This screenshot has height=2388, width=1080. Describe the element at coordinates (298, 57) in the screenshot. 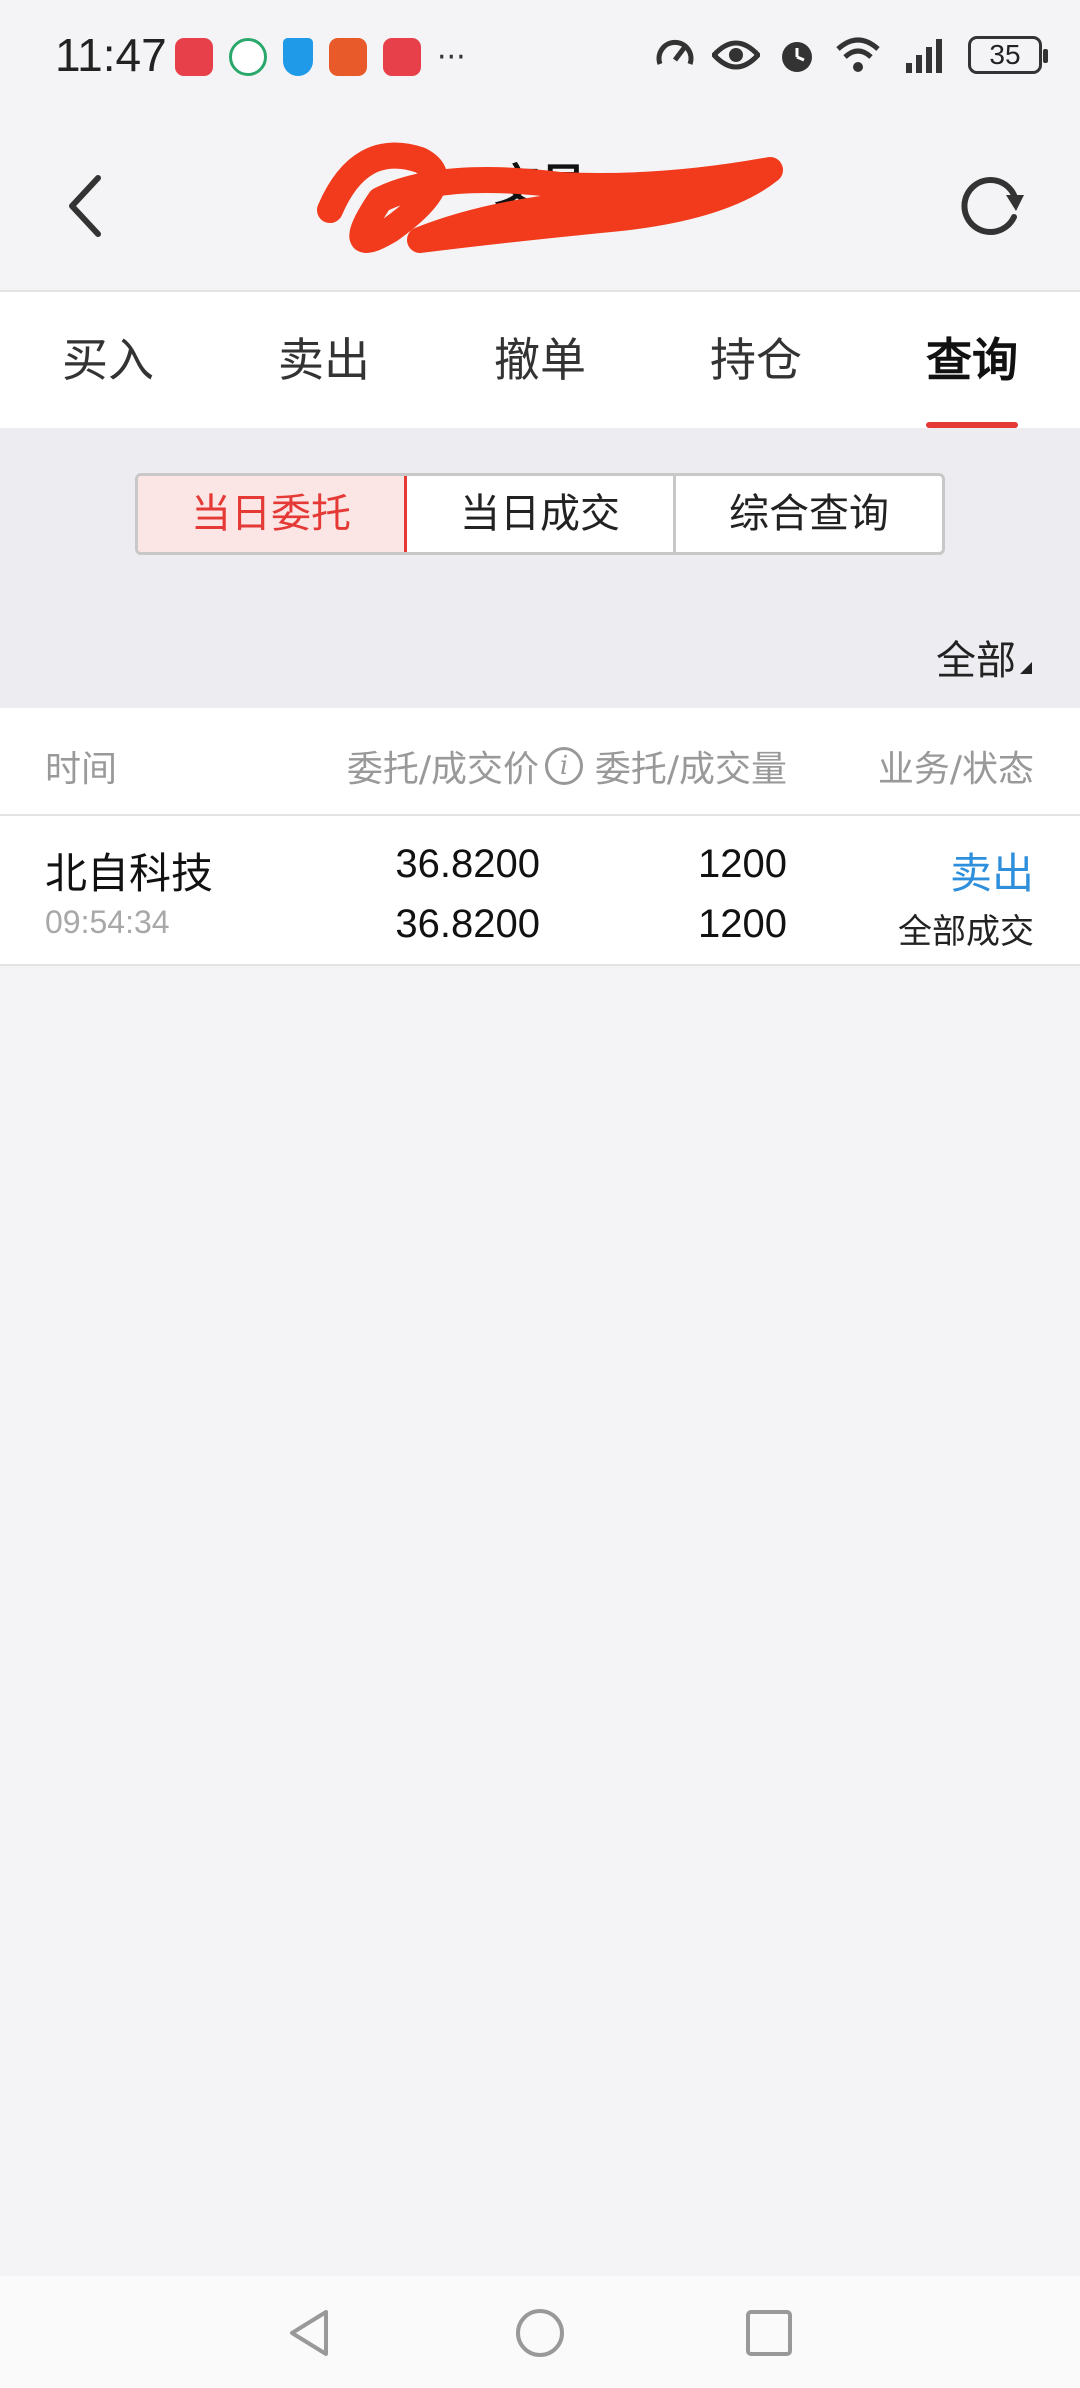

I see `shield-icon` at that location.